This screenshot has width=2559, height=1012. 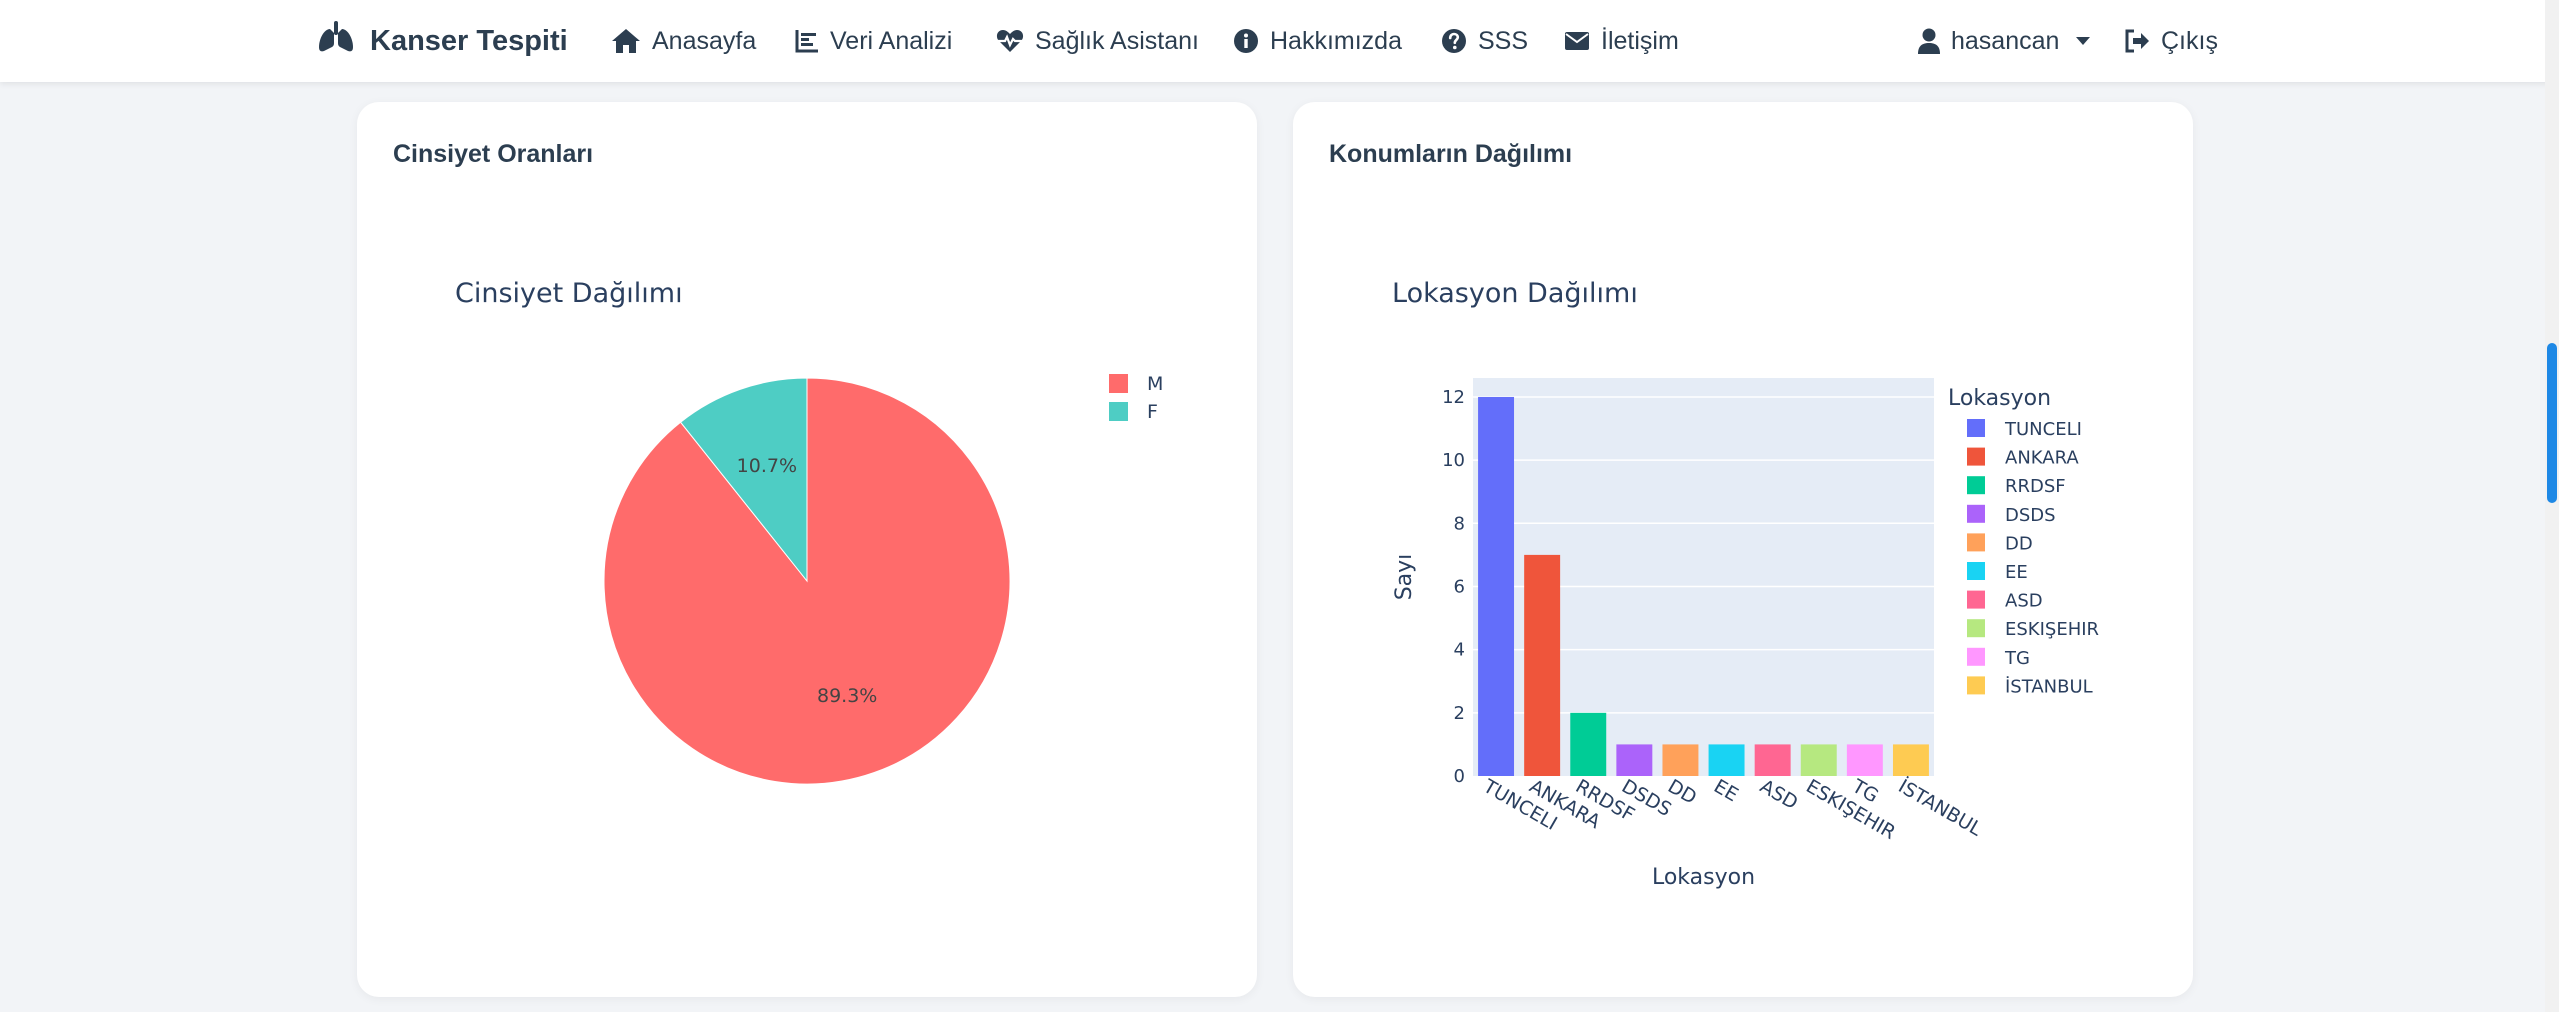 I want to click on chevron-down-icon, so click(x=2083, y=41).